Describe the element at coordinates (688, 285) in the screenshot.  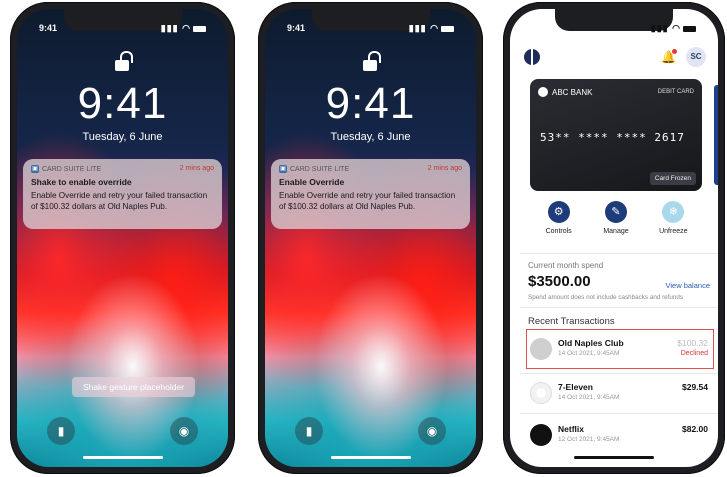
I see `view-balance-link: View balance` at that location.